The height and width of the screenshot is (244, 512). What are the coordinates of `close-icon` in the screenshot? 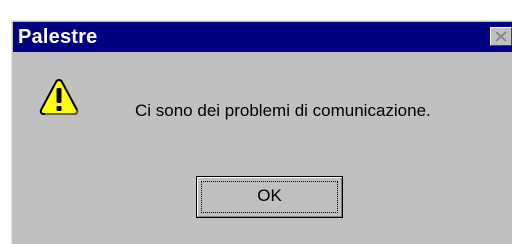 It's located at (501, 36).